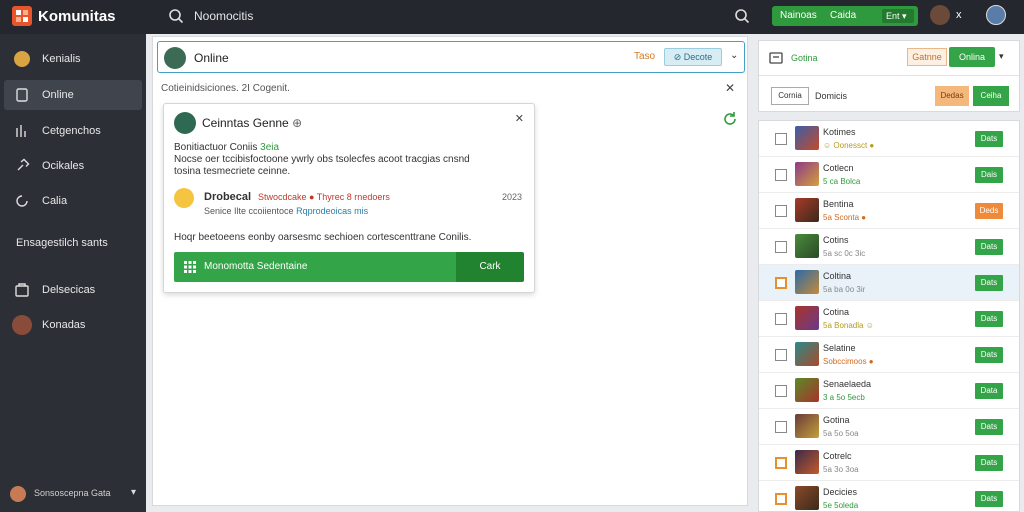 The width and height of the screenshot is (1024, 512). Describe the element at coordinates (991, 96) in the screenshot. I see `green-button: Ceiha` at that location.